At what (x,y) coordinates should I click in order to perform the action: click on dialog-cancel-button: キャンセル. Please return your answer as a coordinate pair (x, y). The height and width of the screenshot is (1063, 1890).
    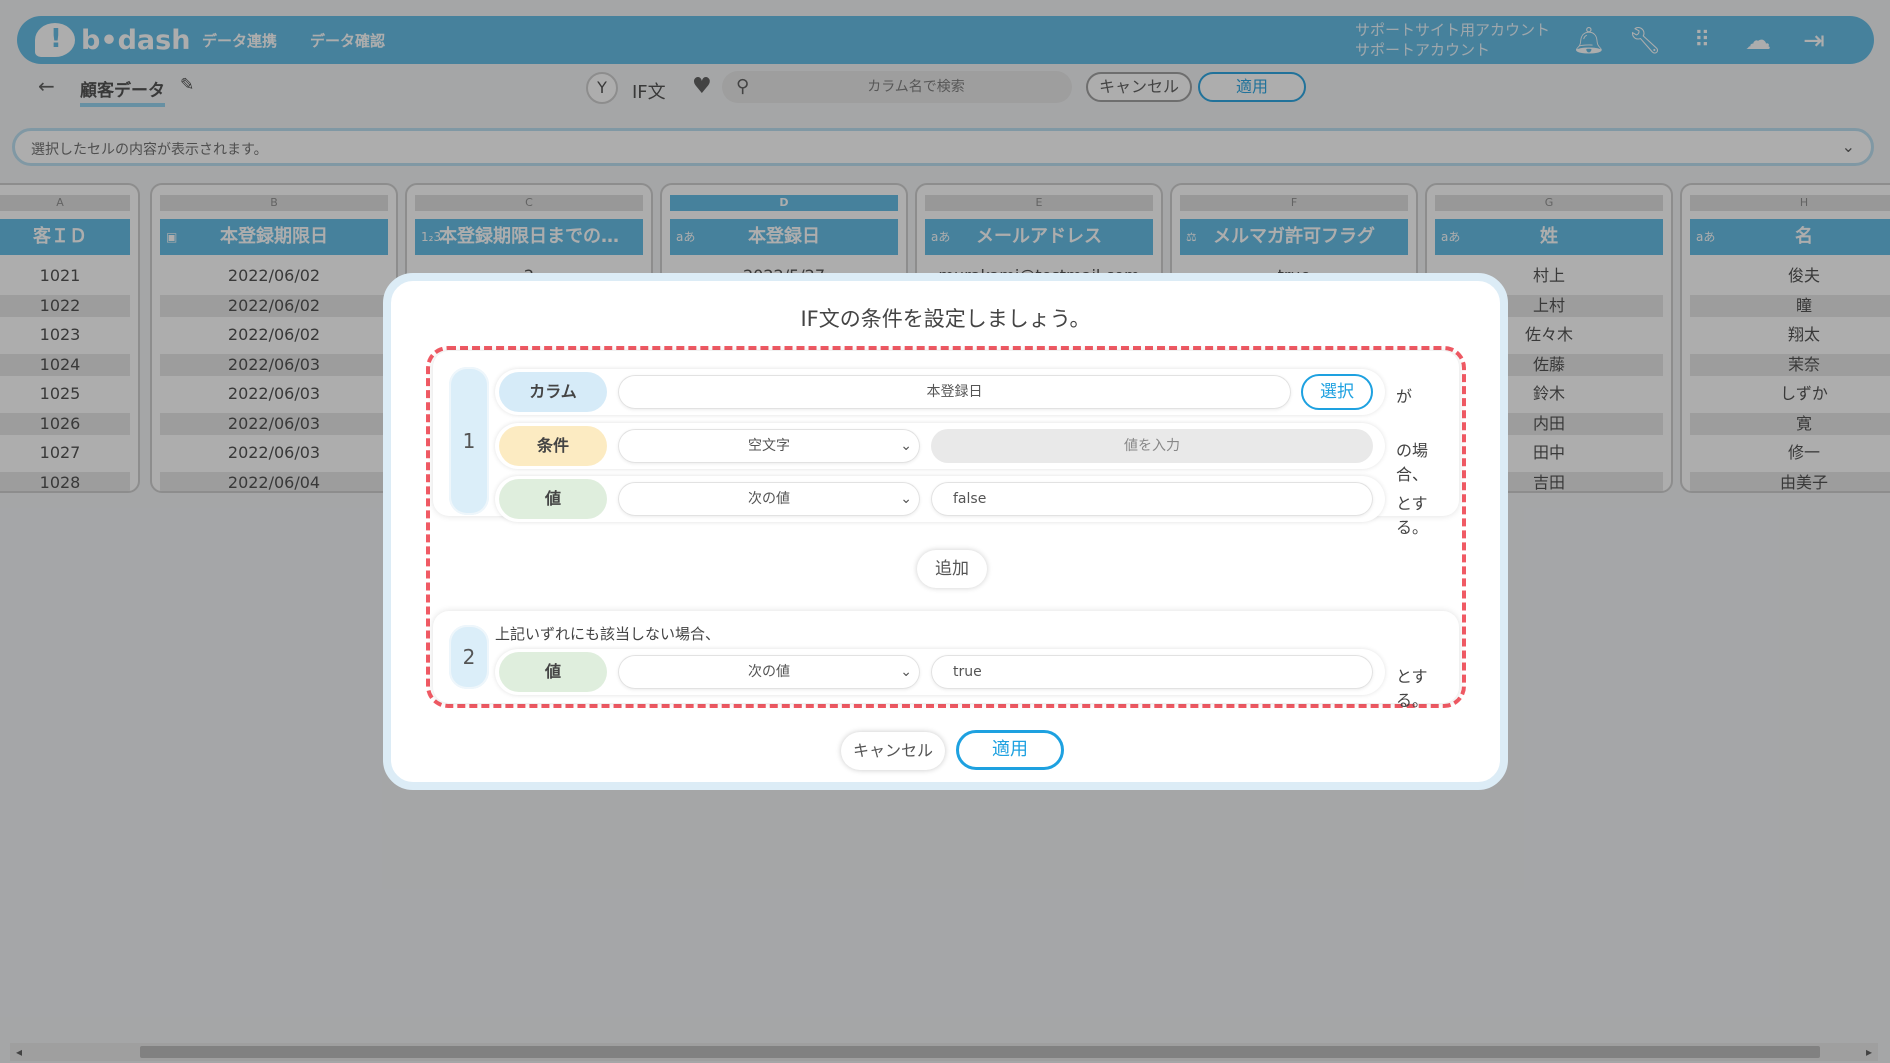
    Looking at the image, I should click on (893, 751).